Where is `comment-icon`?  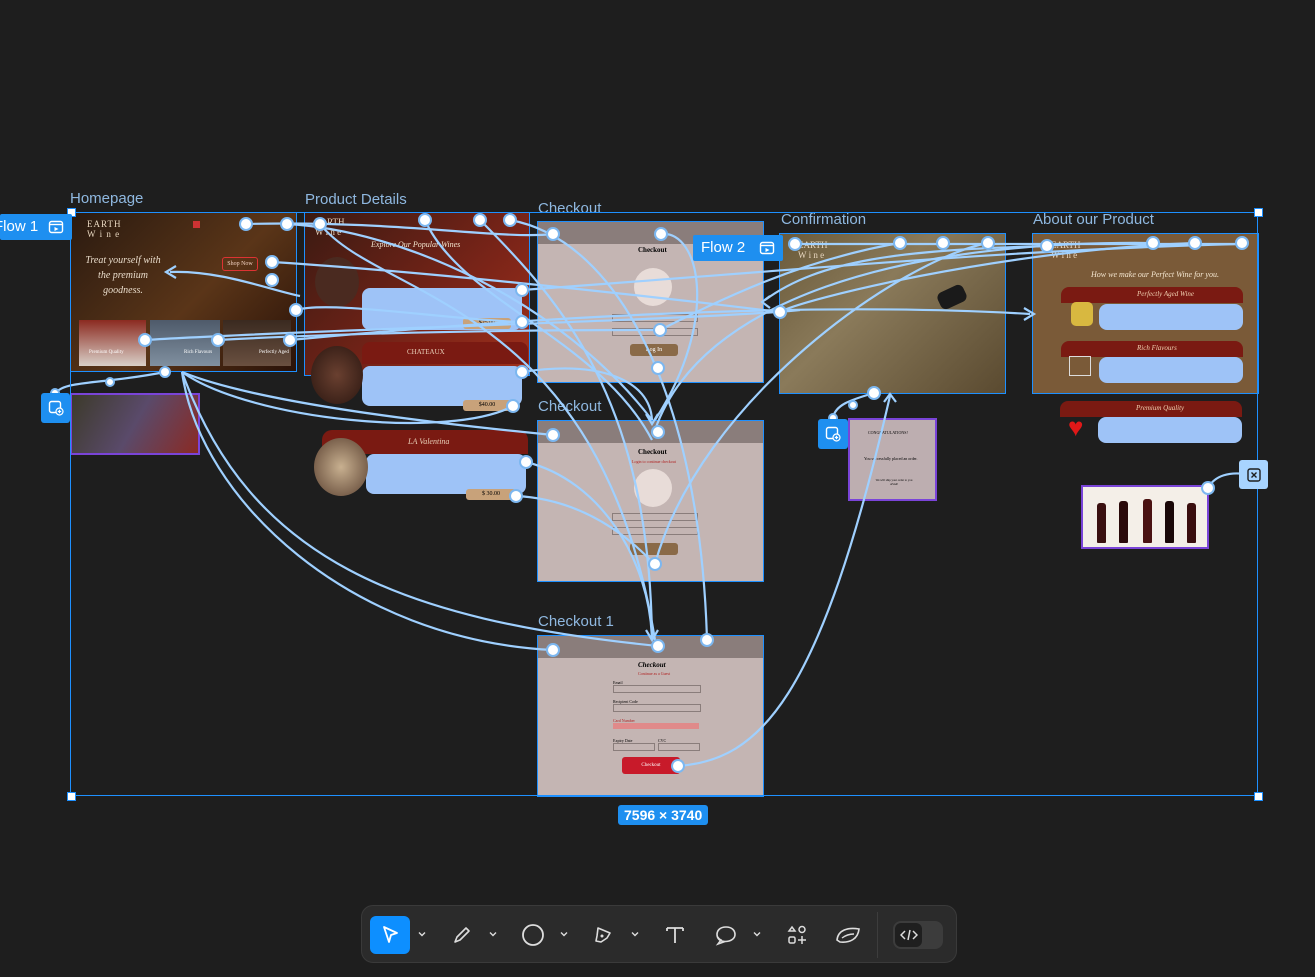
comment-icon is located at coordinates (725, 936).